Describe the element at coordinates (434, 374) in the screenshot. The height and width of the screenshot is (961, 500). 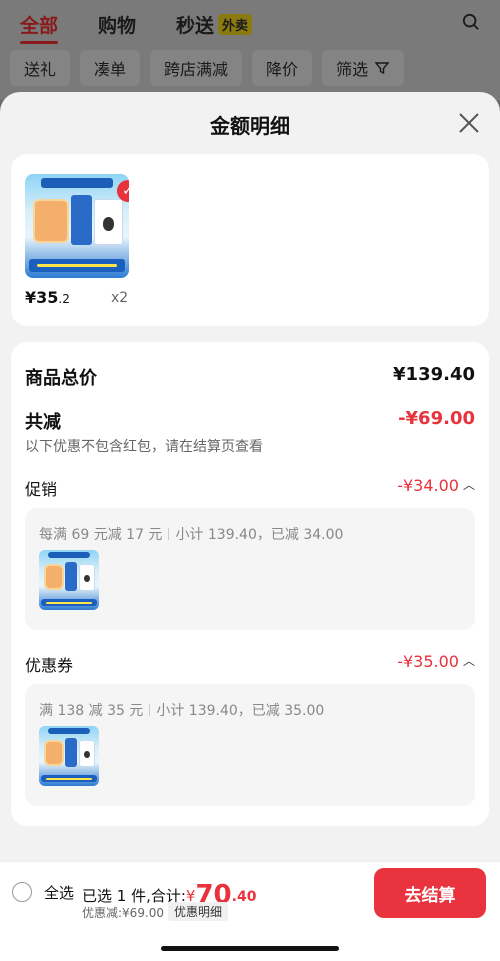
I see `total-value: ¥139.40` at that location.